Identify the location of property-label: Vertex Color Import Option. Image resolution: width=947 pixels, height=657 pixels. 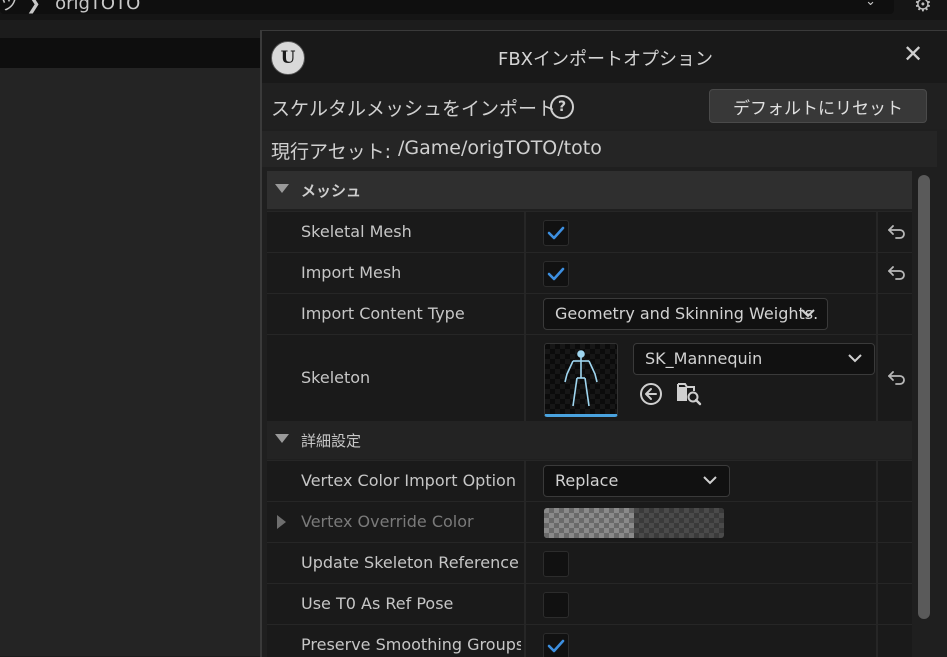
(408, 480).